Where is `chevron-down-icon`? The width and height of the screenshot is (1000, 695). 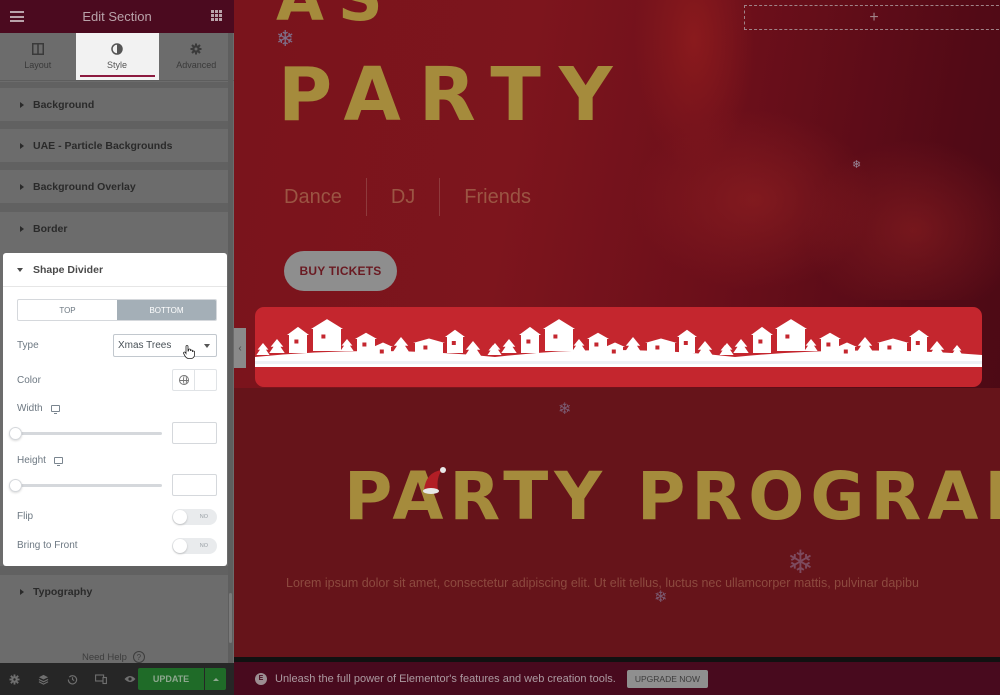 chevron-down-icon is located at coordinates (207, 346).